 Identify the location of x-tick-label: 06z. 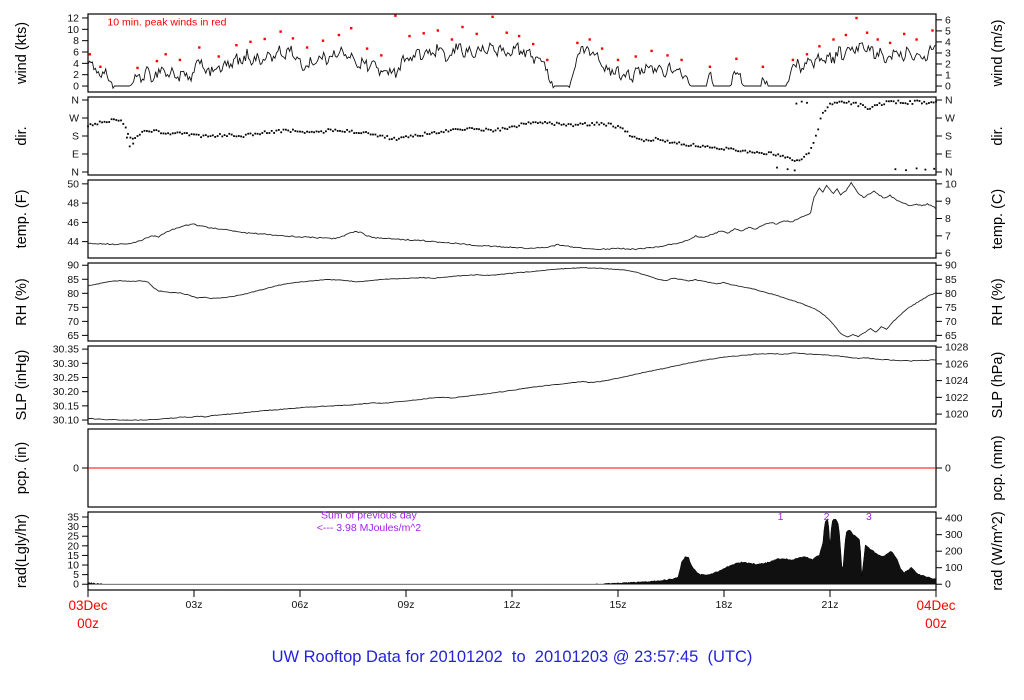
(300, 605).